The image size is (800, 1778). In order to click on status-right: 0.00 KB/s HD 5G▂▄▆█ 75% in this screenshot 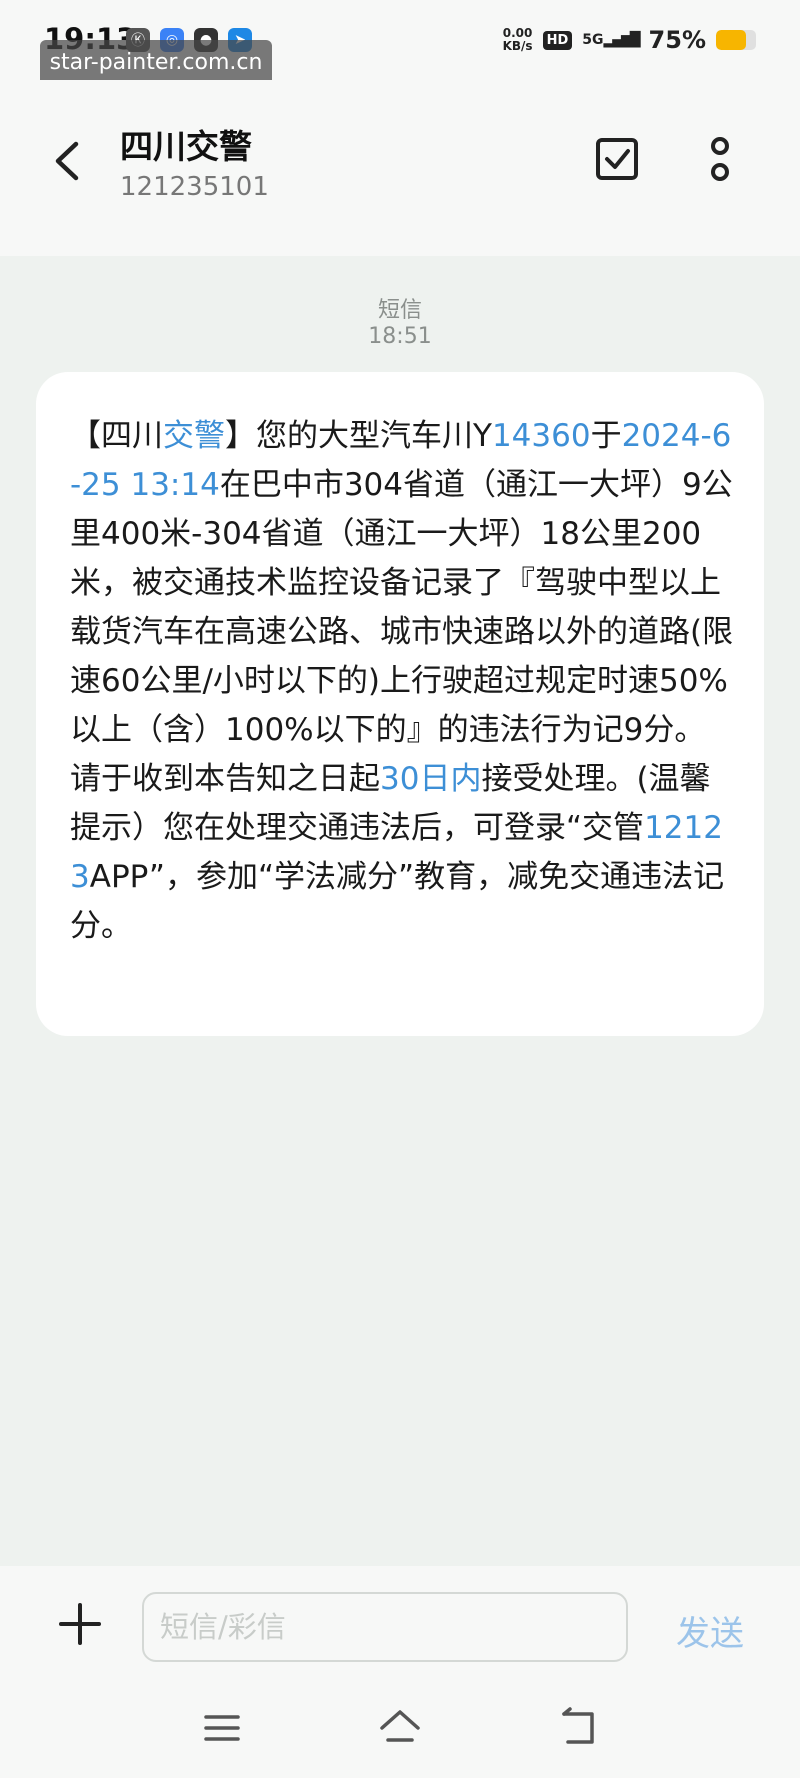, I will do `click(629, 40)`.